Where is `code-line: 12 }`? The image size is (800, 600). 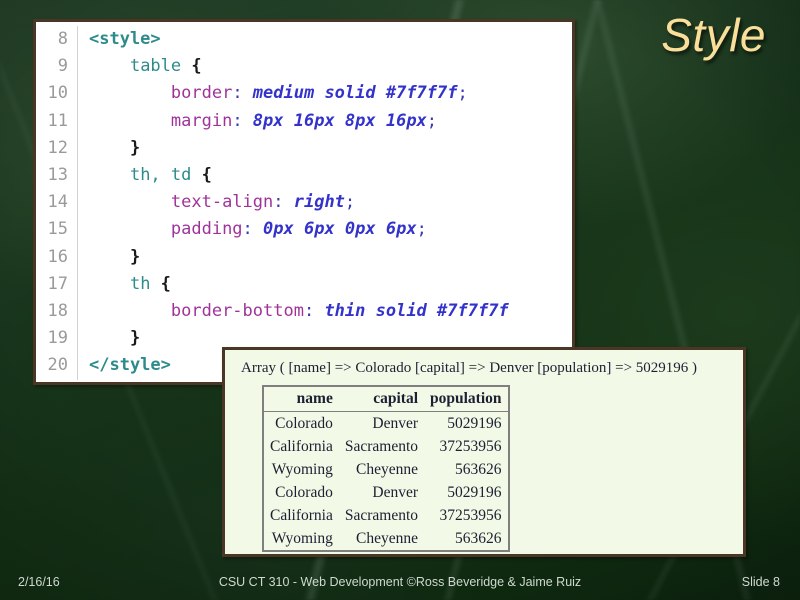 code-line: 12 } is located at coordinates (304, 148).